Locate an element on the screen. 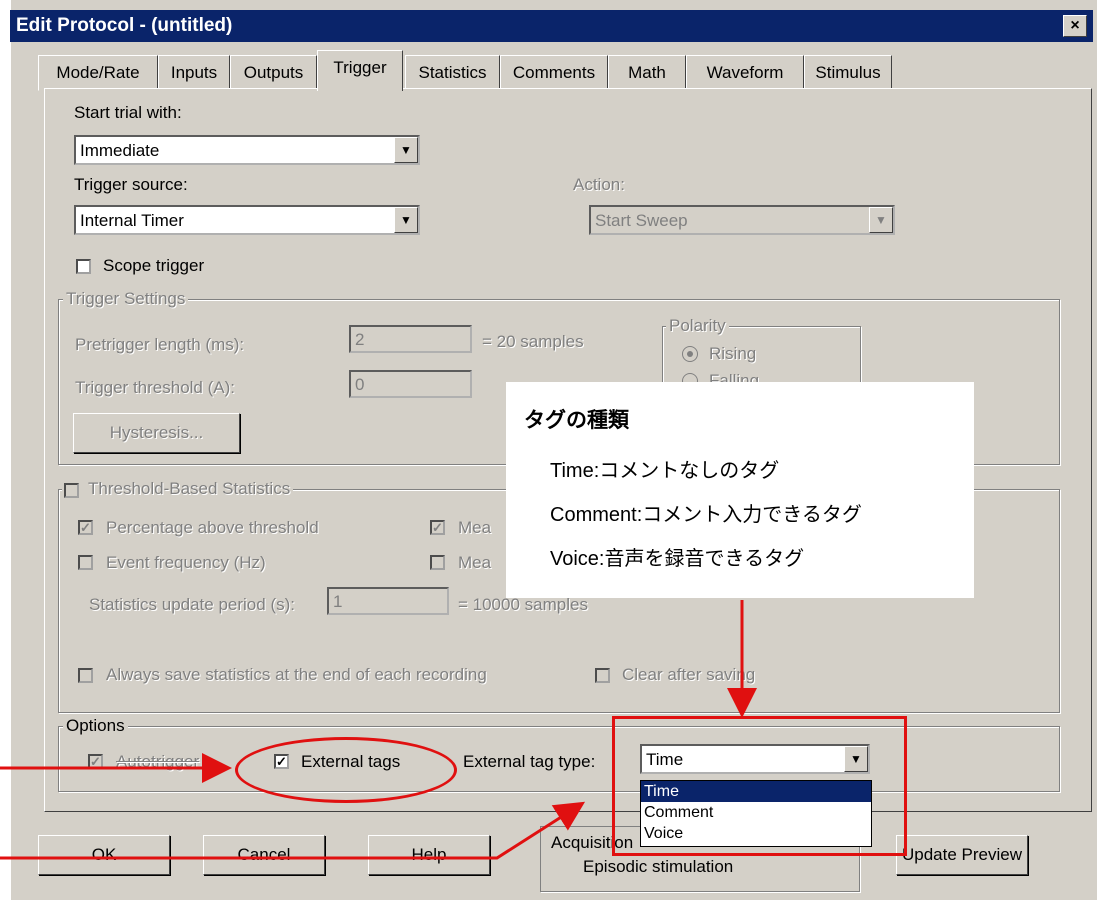 The height and width of the screenshot is (900, 1097). dropdown-arrow is located at coordinates (293, 830).